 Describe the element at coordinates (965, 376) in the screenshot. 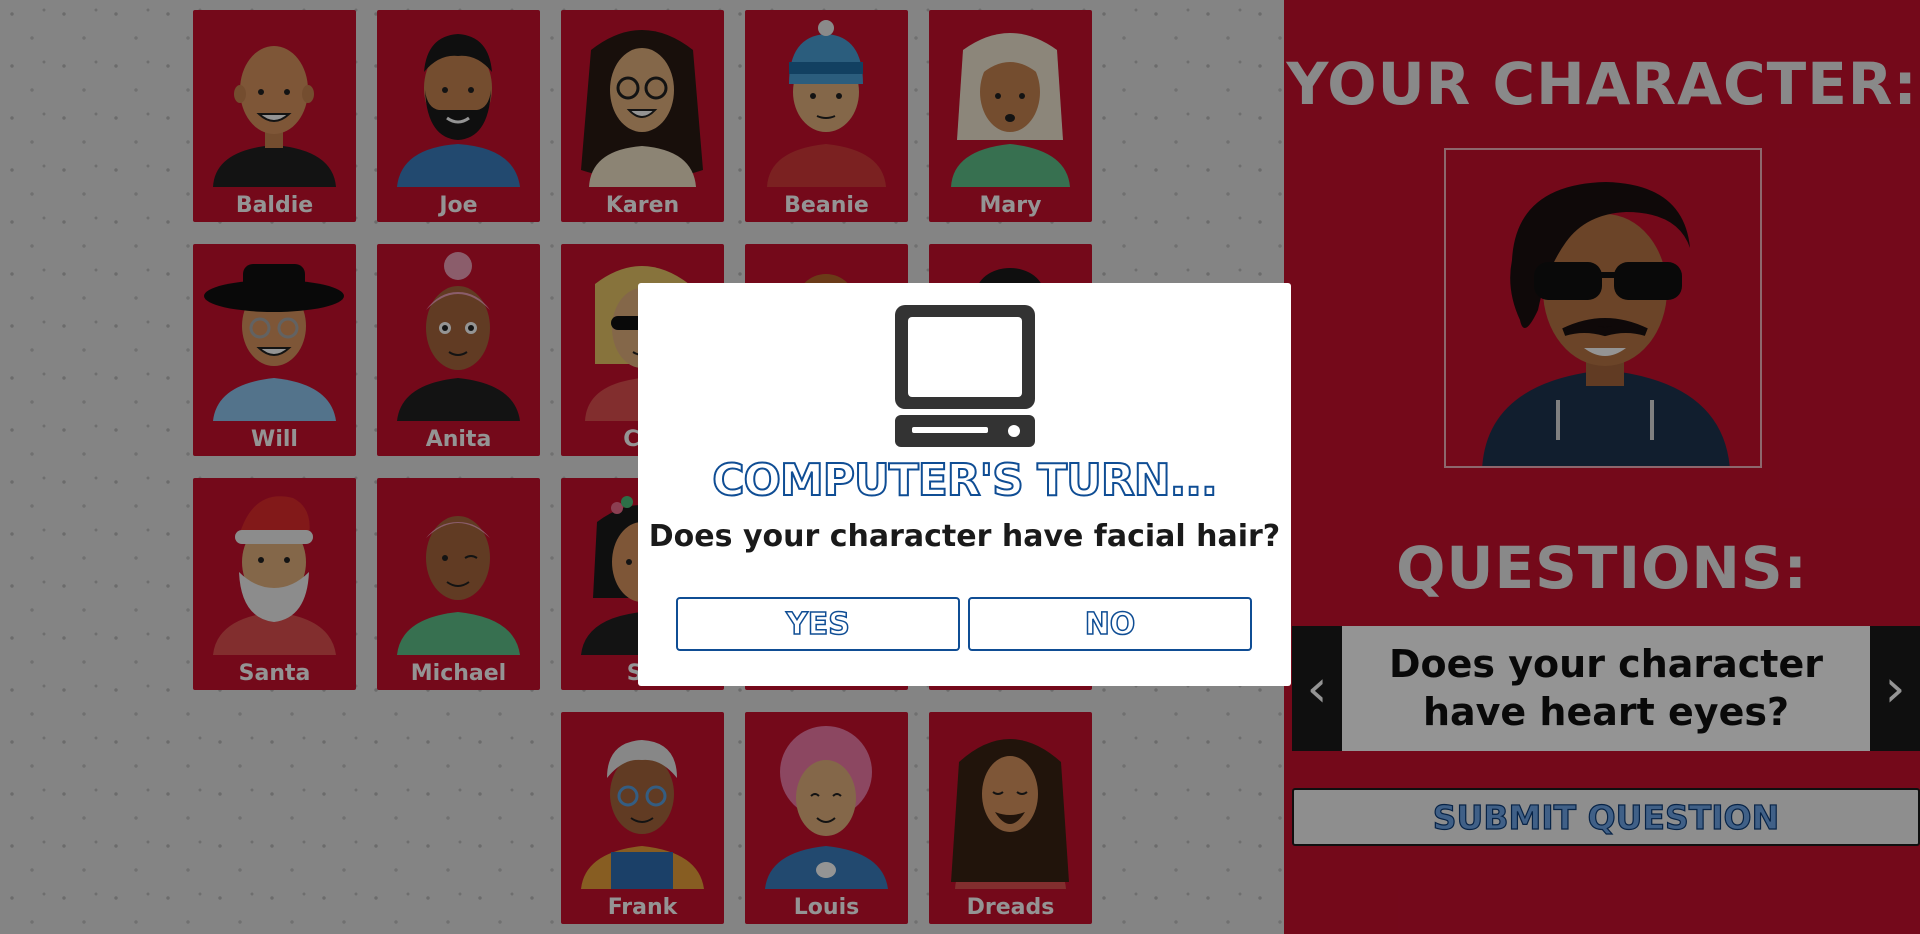

I see `computer-icon` at that location.